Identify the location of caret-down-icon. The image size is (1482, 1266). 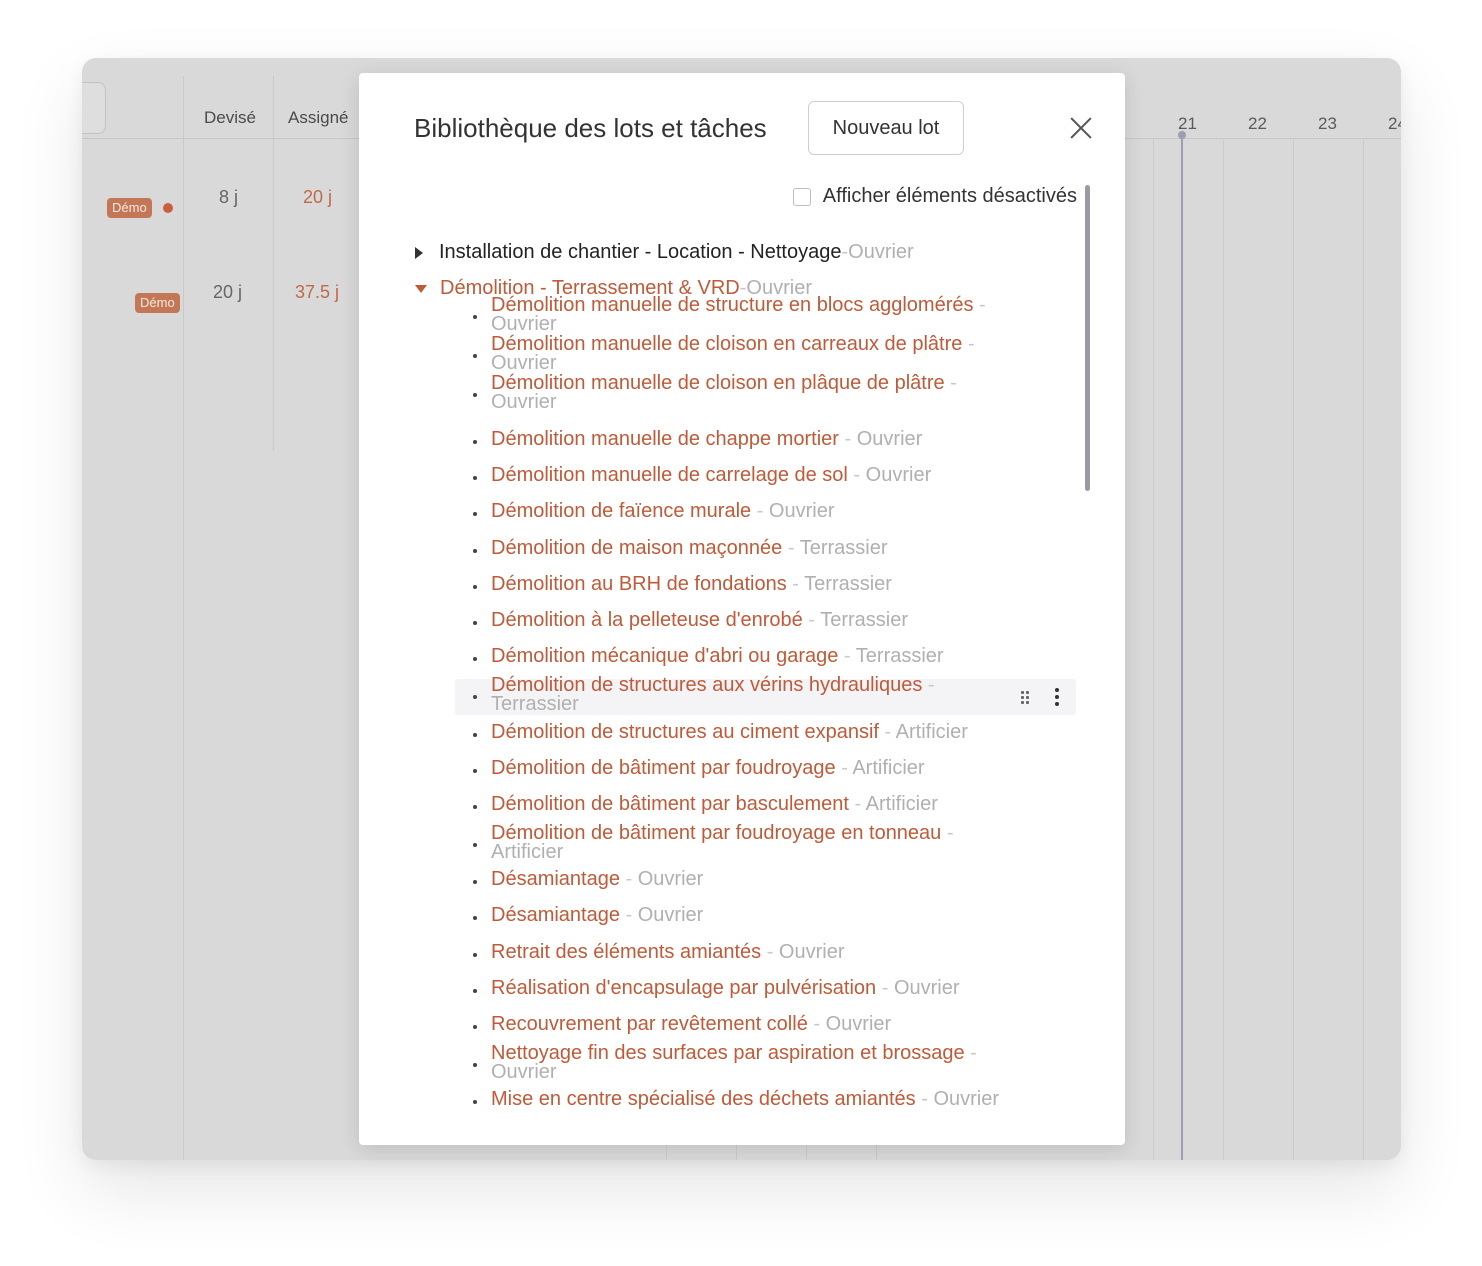
(421, 288).